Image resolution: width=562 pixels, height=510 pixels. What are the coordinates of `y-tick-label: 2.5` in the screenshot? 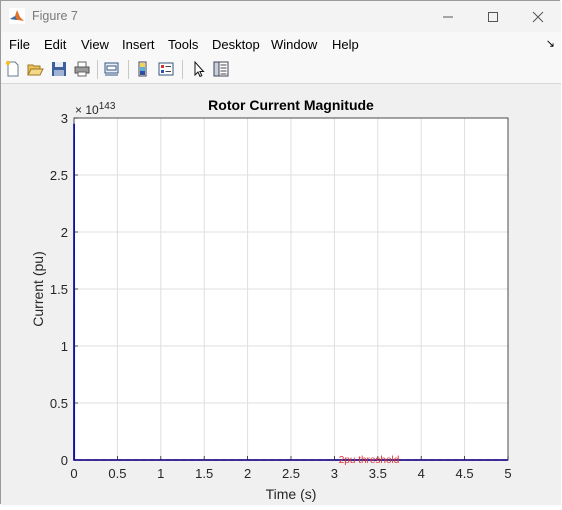 It's located at (59, 175).